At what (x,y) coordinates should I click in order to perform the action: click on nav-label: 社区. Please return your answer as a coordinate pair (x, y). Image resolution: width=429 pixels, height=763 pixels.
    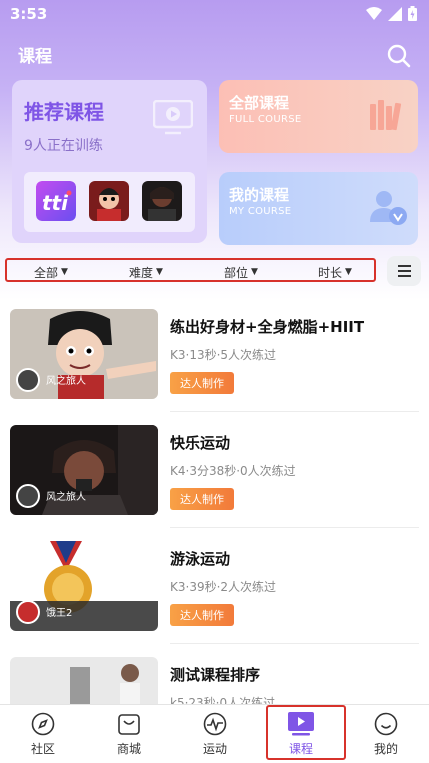
    Looking at the image, I should click on (42, 749).